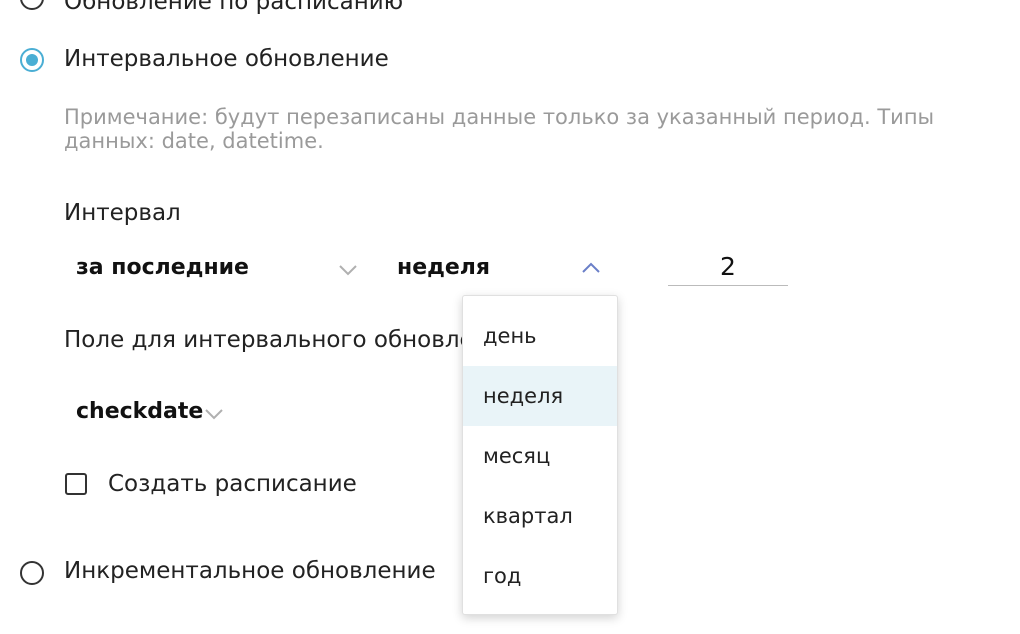 The image size is (1020, 634). I want to click on chevron-up-icon, so click(591, 268).